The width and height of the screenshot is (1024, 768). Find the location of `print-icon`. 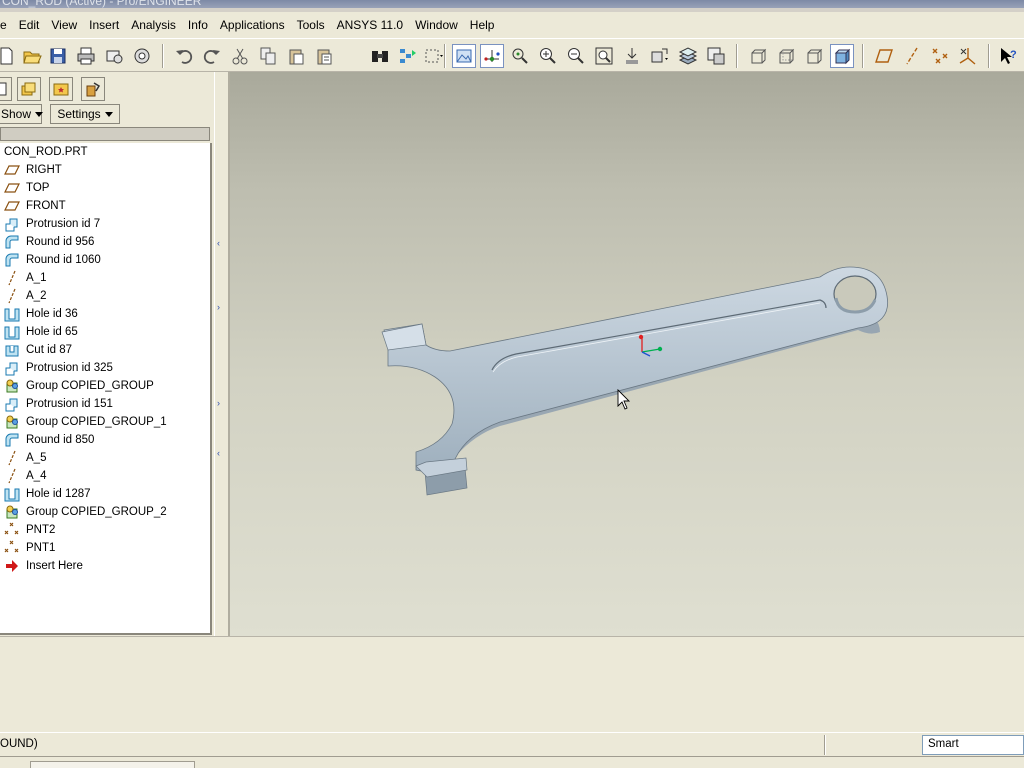

print-icon is located at coordinates (86, 56).